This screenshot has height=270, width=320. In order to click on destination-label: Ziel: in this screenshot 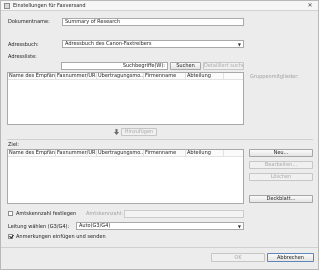, I will do `click(13, 145)`.